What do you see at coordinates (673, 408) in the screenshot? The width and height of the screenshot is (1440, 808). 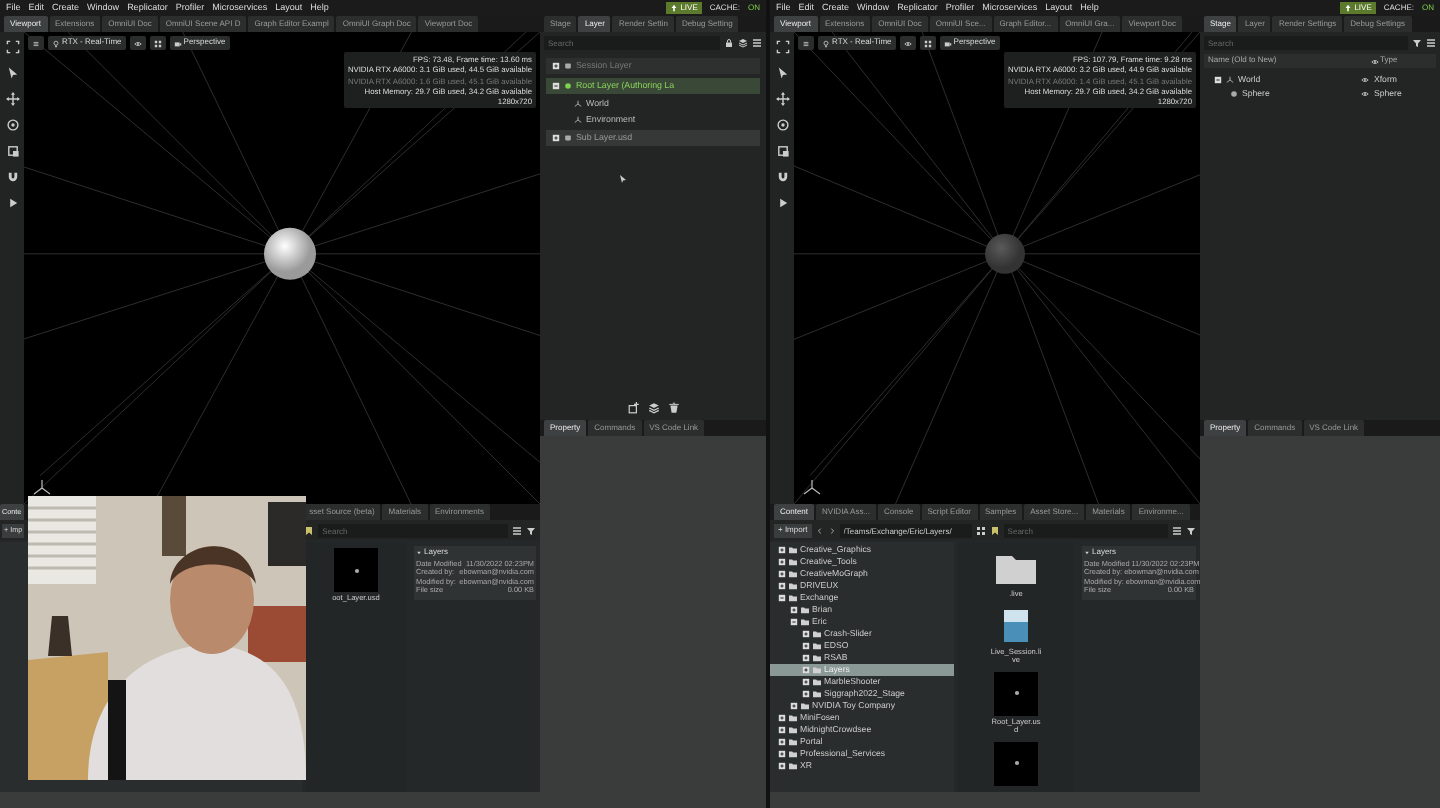 I see `trash-icon` at bounding box center [673, 408].